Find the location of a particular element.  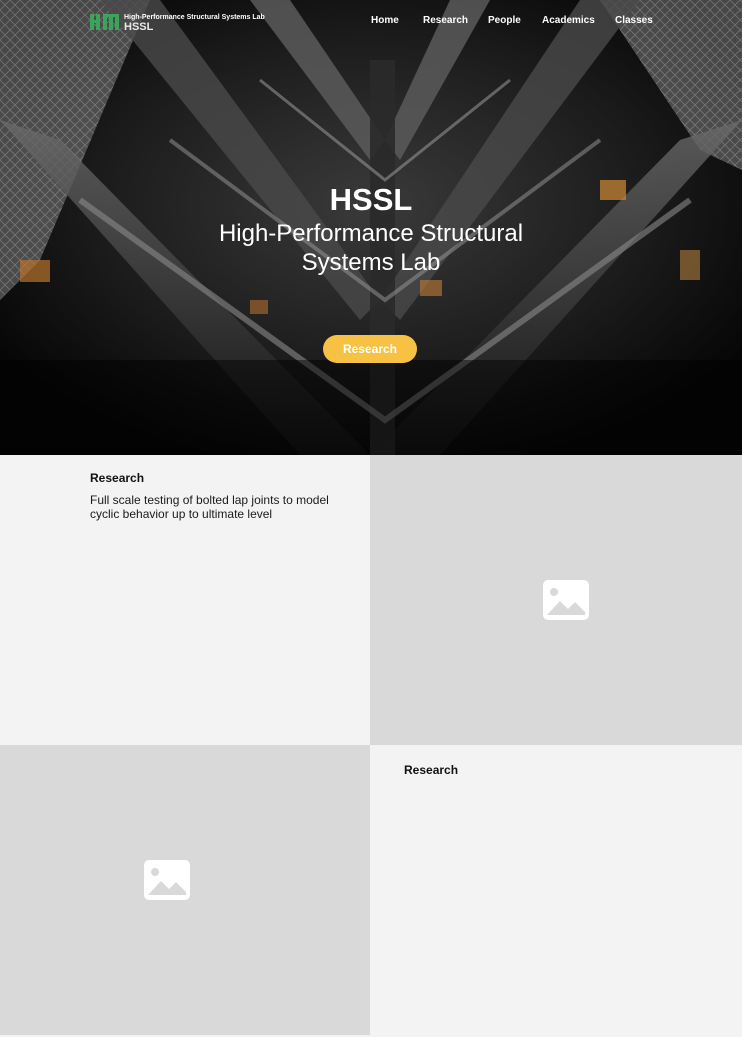

logo-subtitle: High-Performance Structural Systems Lab is located at coordinates (194, 17).